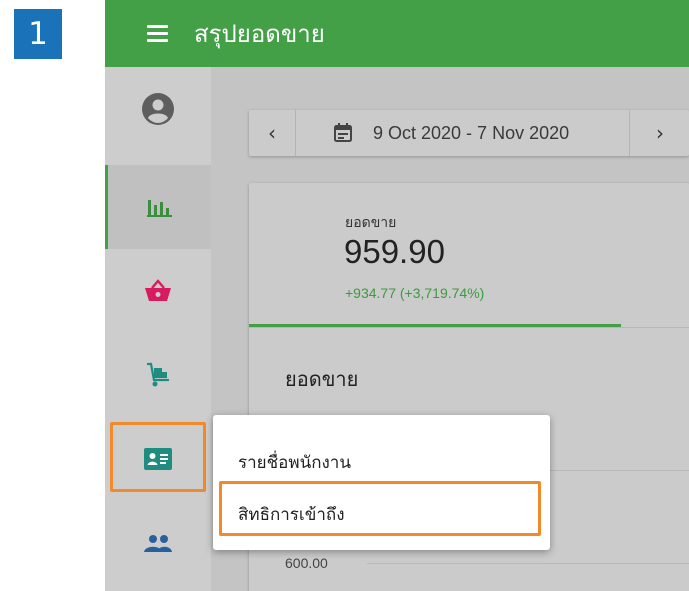 The width and height of the screenshot is (689, 591). Describe the element at coordinates (371, 223) in the screenshot. I see `kpi-label: ยอดขาย` at that location.